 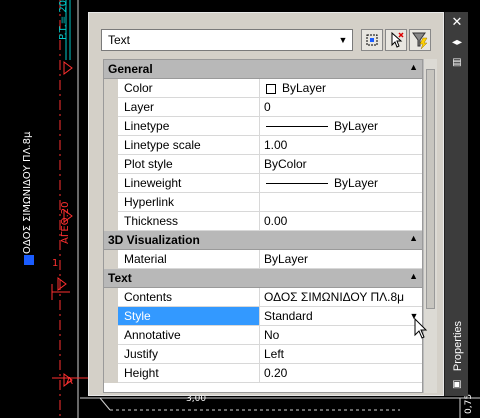 What do you see at coordinates (189, 354) in the screenshot?
I see `property-name: Justify` at bounding box center [189, 354].